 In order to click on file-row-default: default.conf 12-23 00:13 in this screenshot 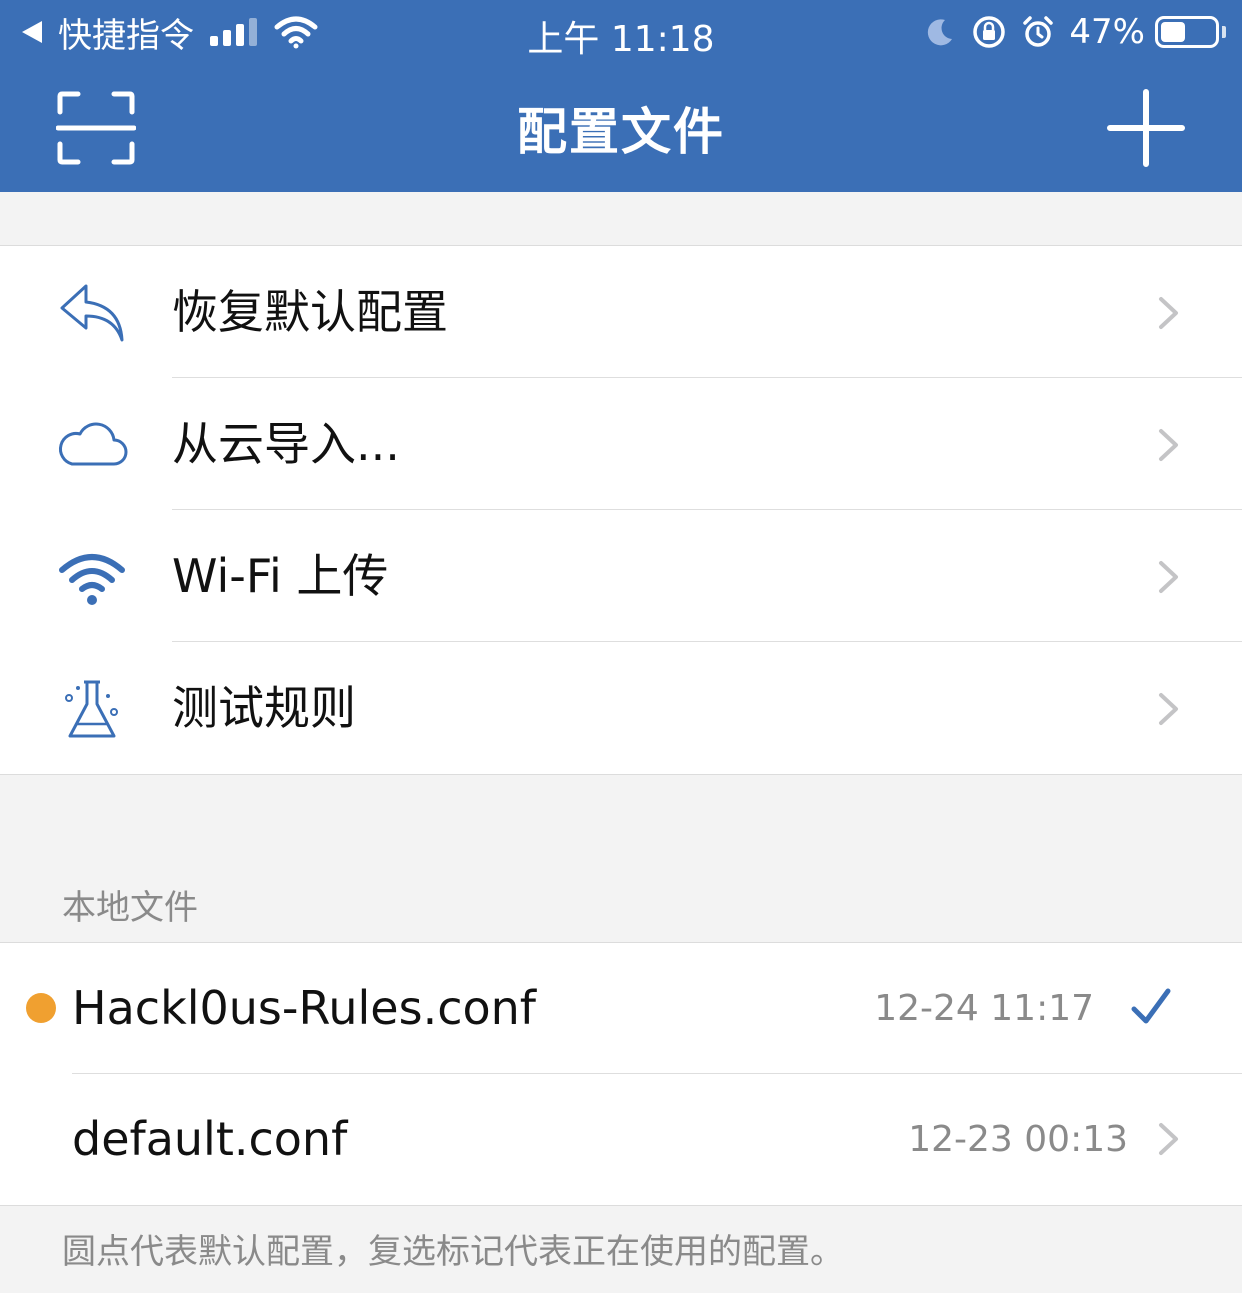, I will do `click(621, 1139)`.